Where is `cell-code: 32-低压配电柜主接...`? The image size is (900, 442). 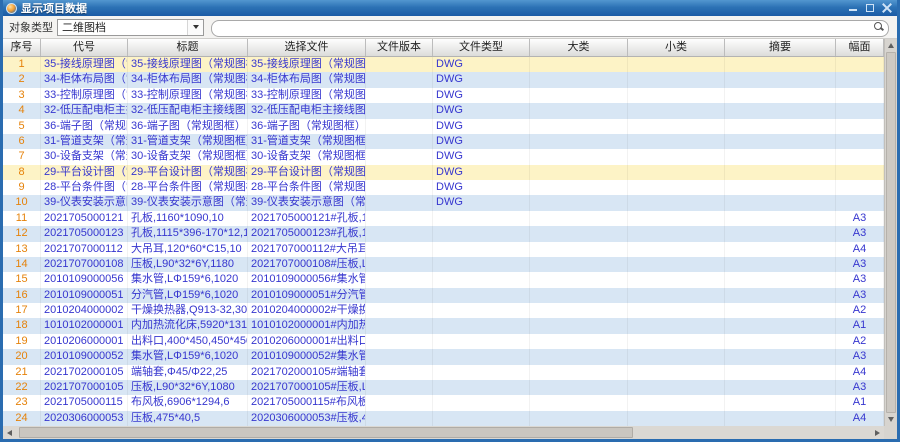 cell-code: 32-低压配电柜主接... is located at coordinates (84, 111).